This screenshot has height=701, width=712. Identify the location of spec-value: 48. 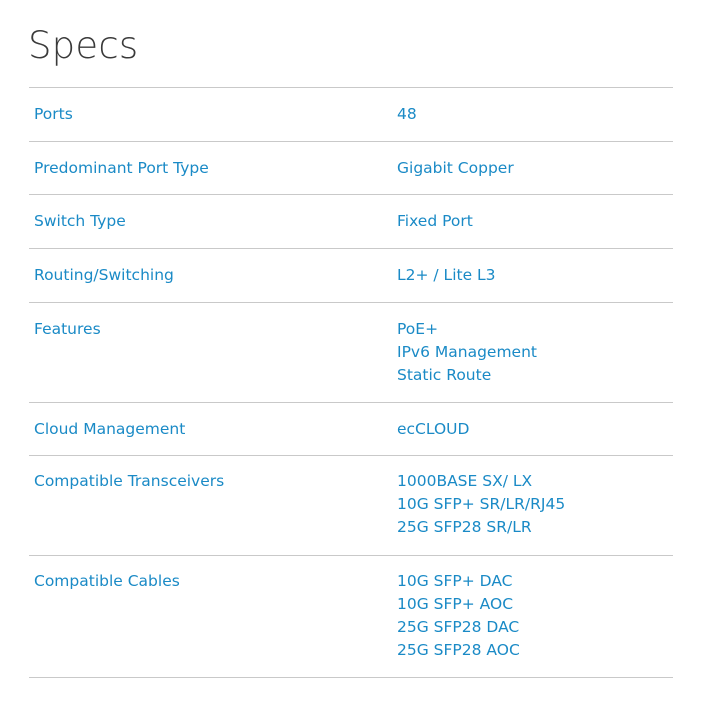
(407, 114).